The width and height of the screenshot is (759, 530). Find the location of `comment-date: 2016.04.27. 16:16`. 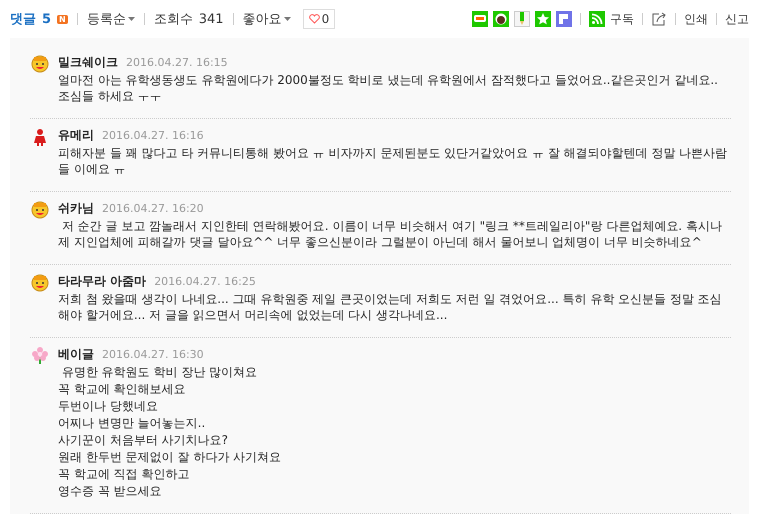

comment-date: 2016.04.27. 16:16 is located at coordinates (153, 135).